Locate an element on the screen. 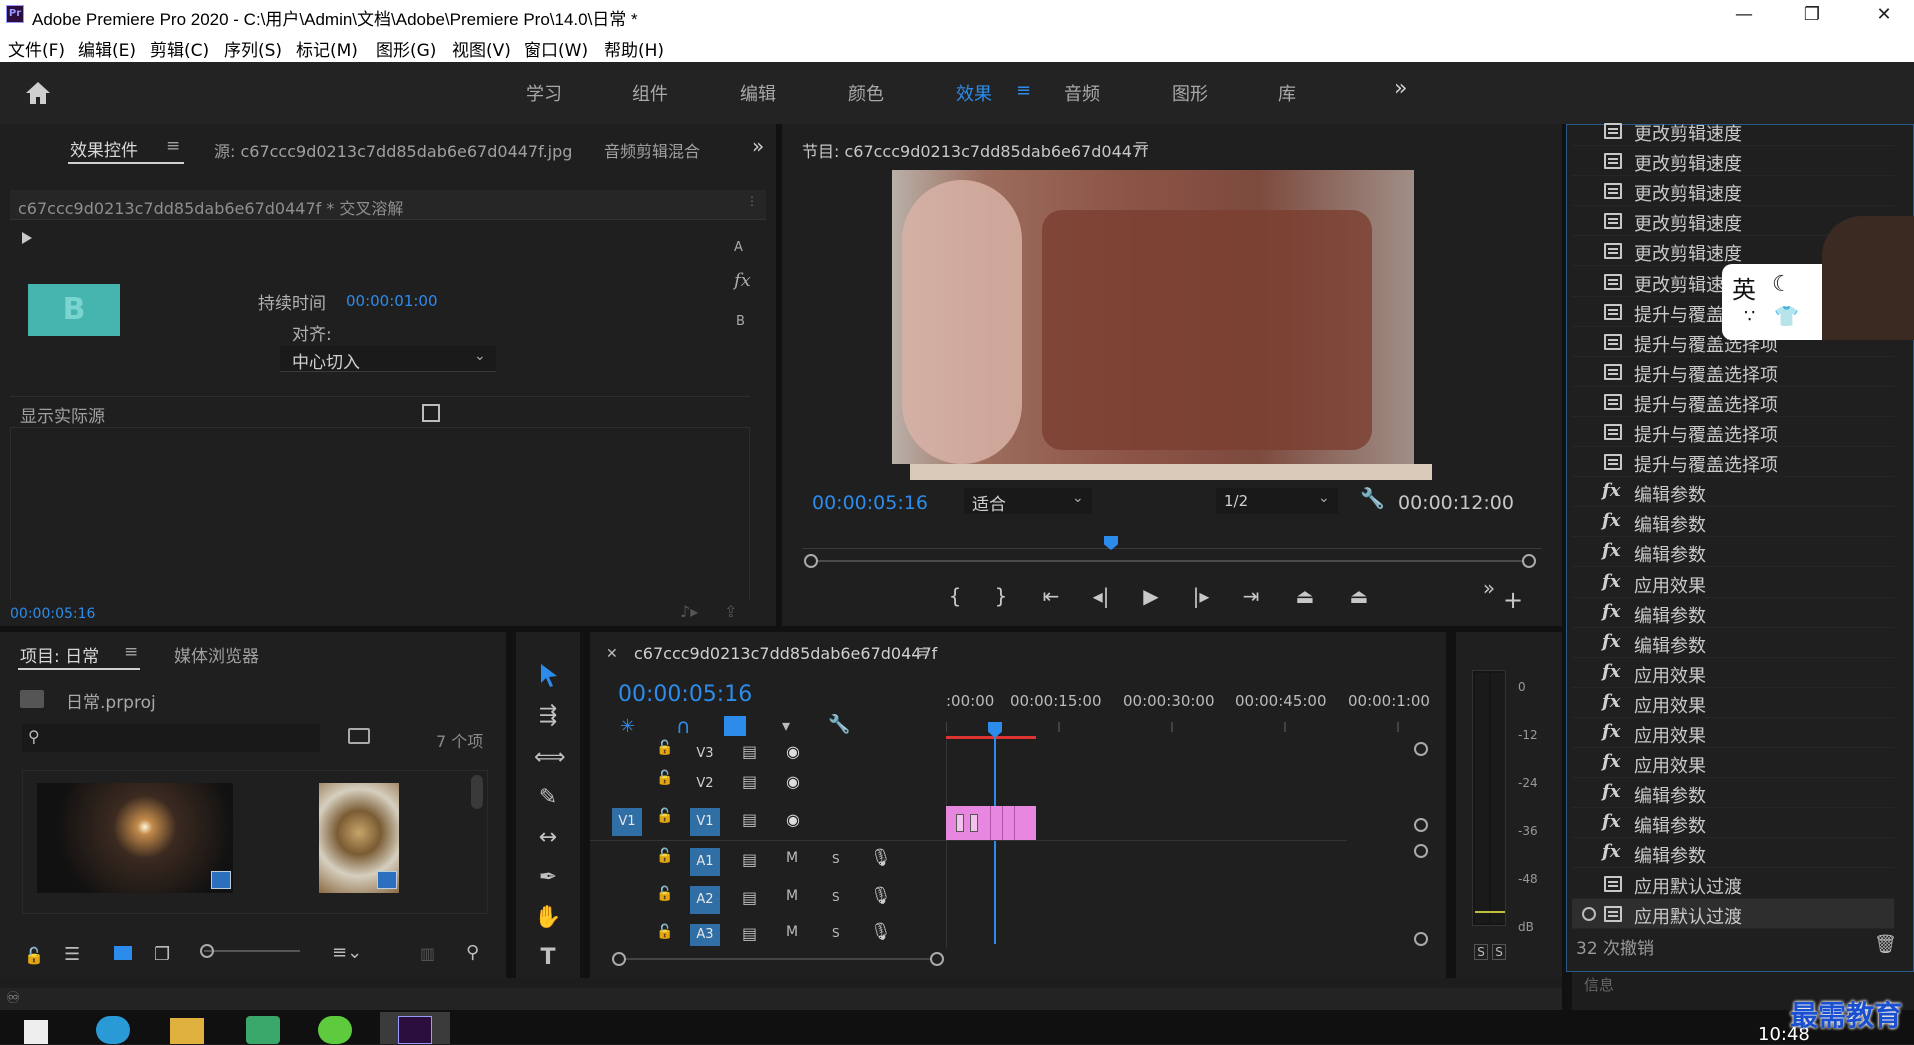 The height and width of the screenshot is (1045, 1914). media-thumbnail-sparkler is located at coordinates (135, 838).